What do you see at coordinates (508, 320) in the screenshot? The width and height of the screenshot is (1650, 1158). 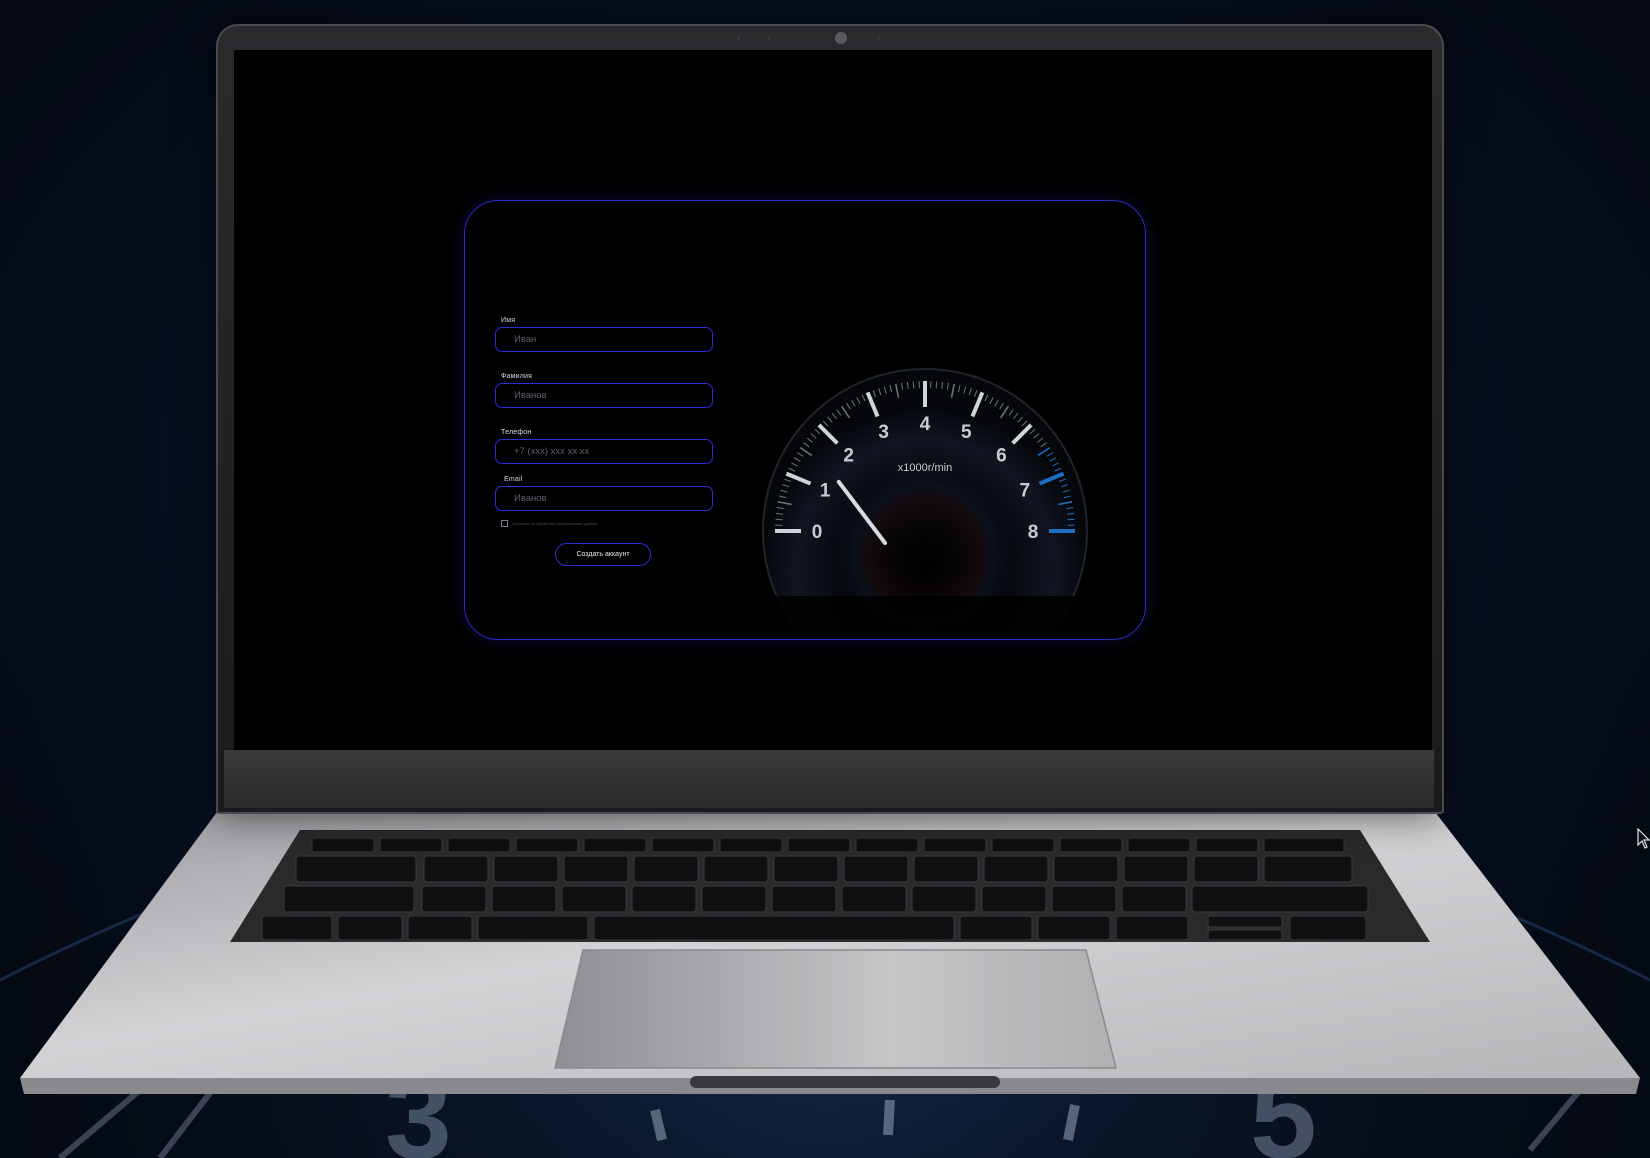 I see `first-name-label: Имя` at bounding box center [508, 320].